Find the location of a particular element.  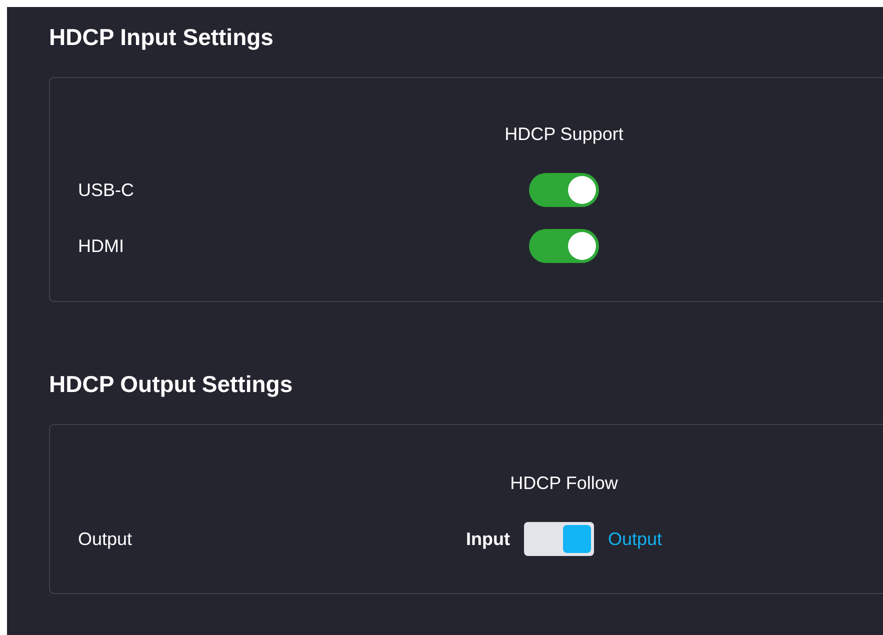

section-title: HDCP Input Settings is located at coordinates (161, 37).